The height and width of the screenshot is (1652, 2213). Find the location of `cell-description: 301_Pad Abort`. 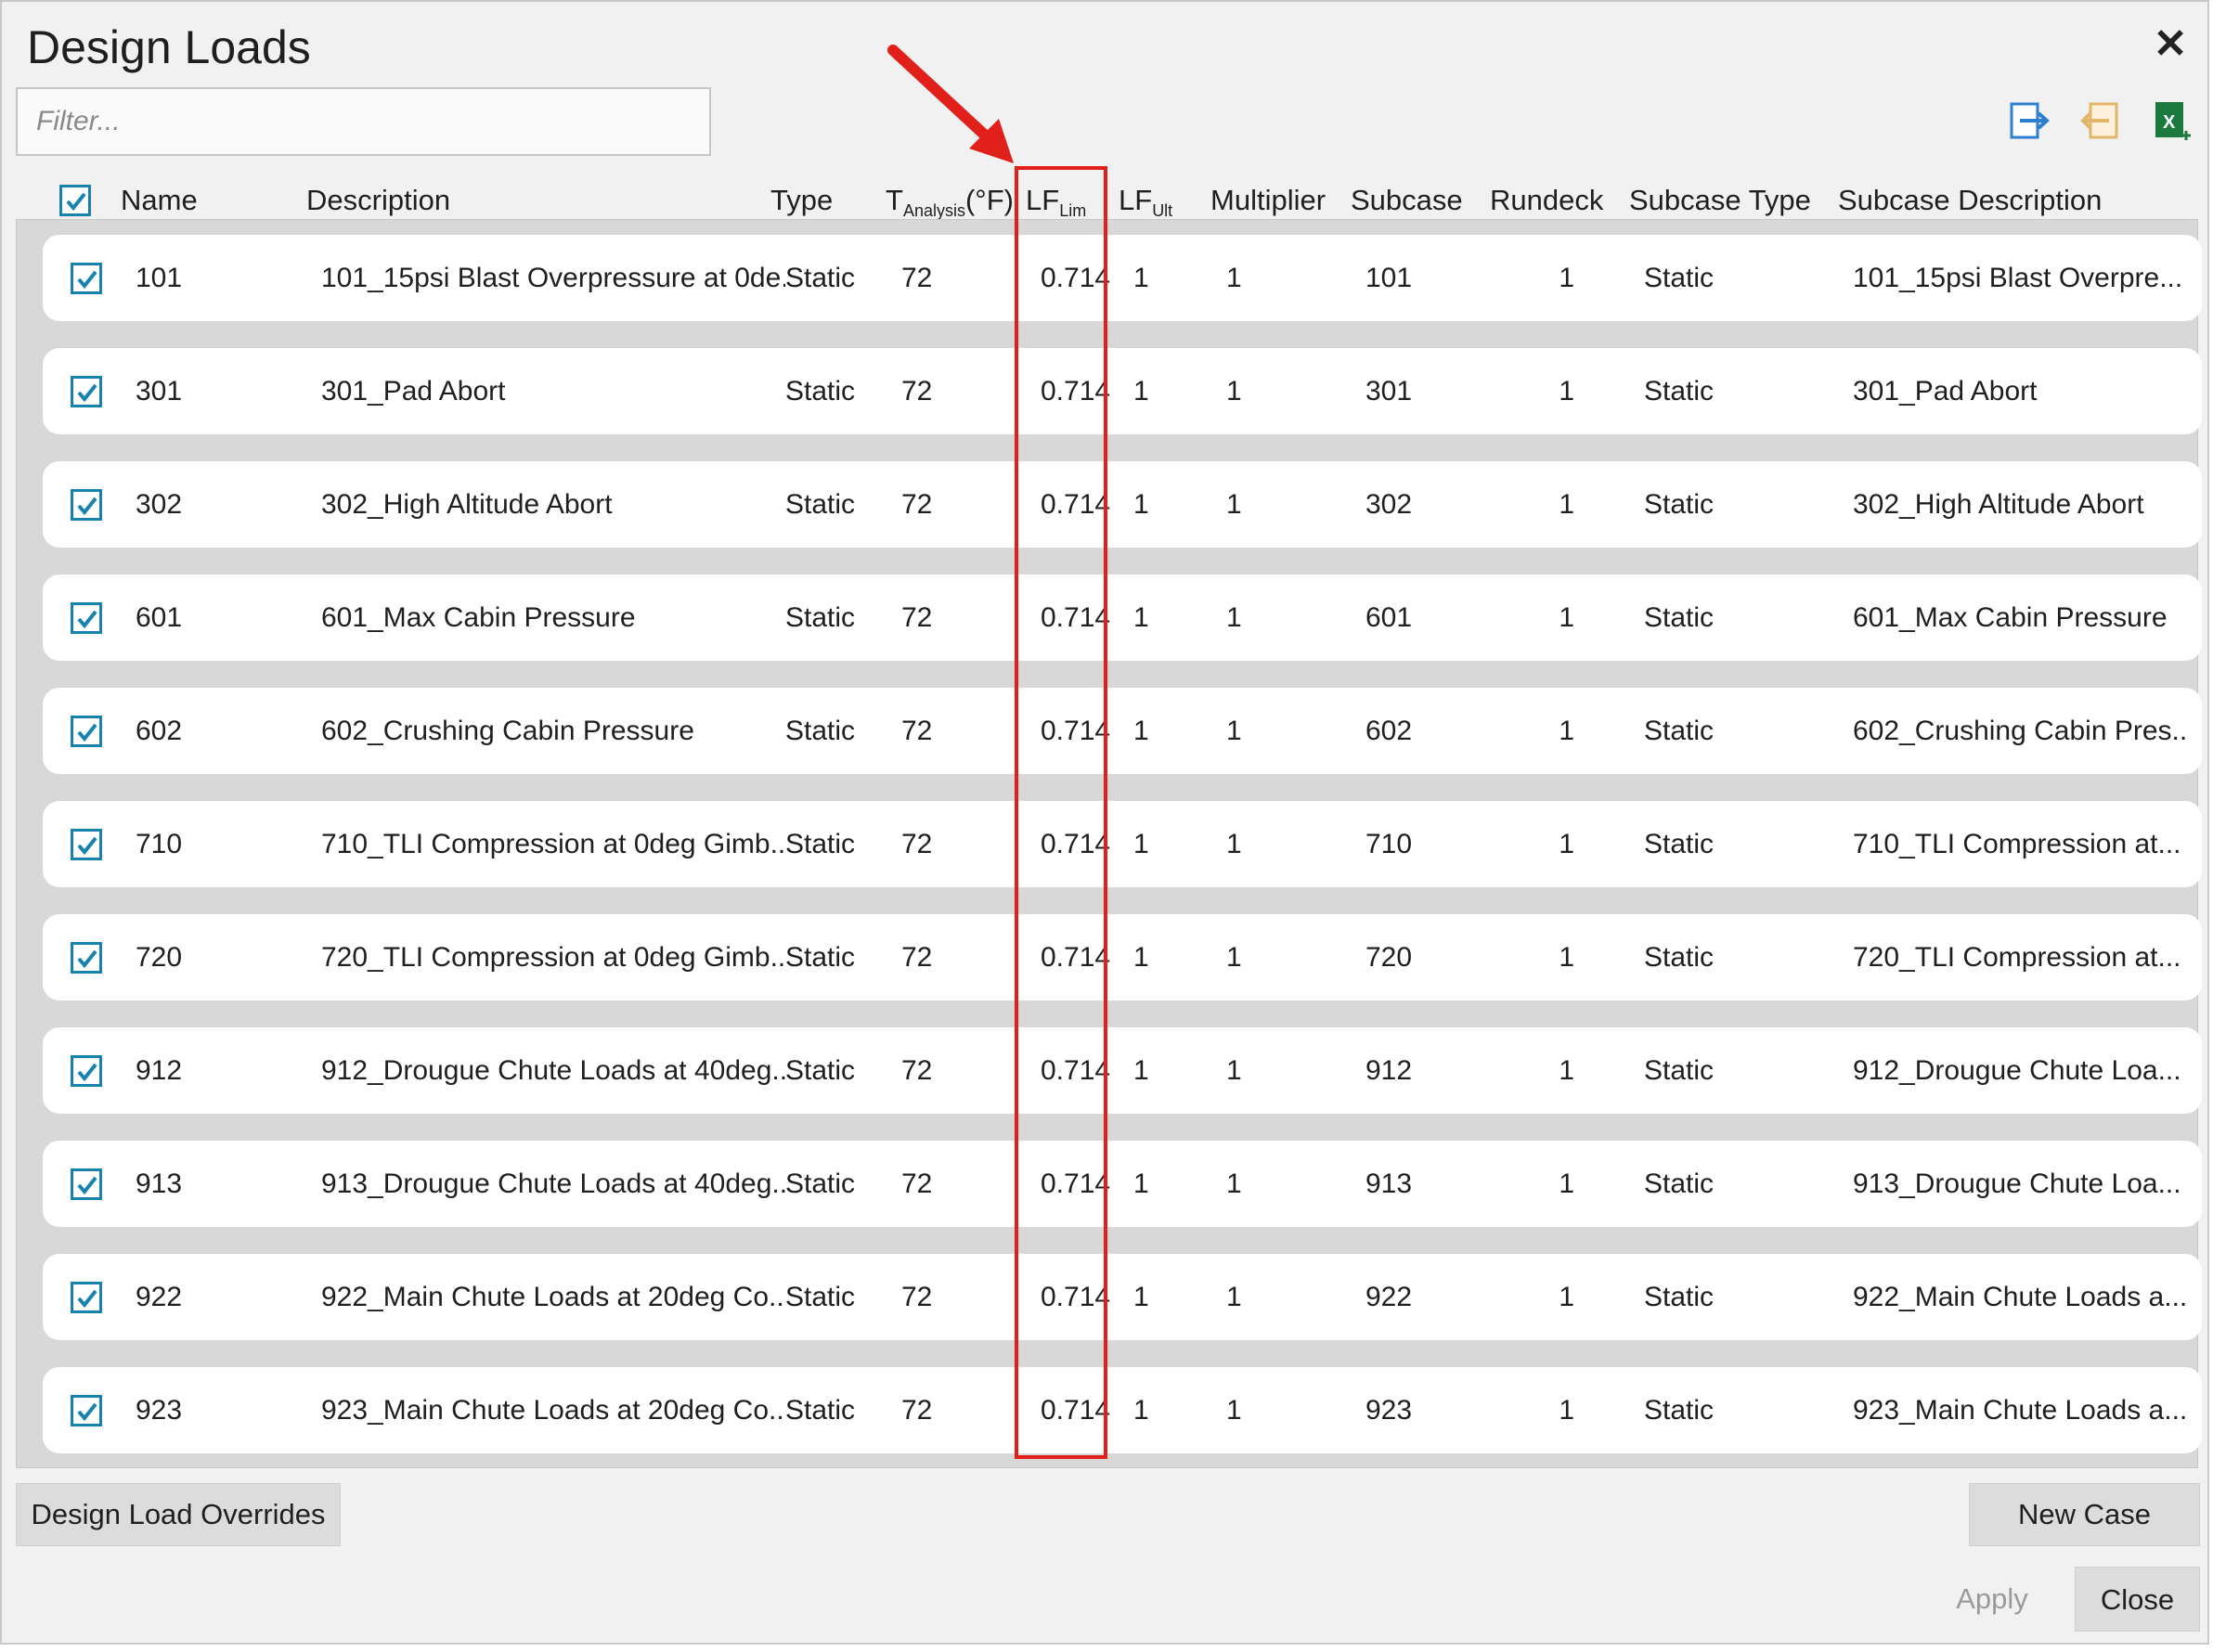

cell-description: 301_Pad Abort is located at coordinates (413, 391).